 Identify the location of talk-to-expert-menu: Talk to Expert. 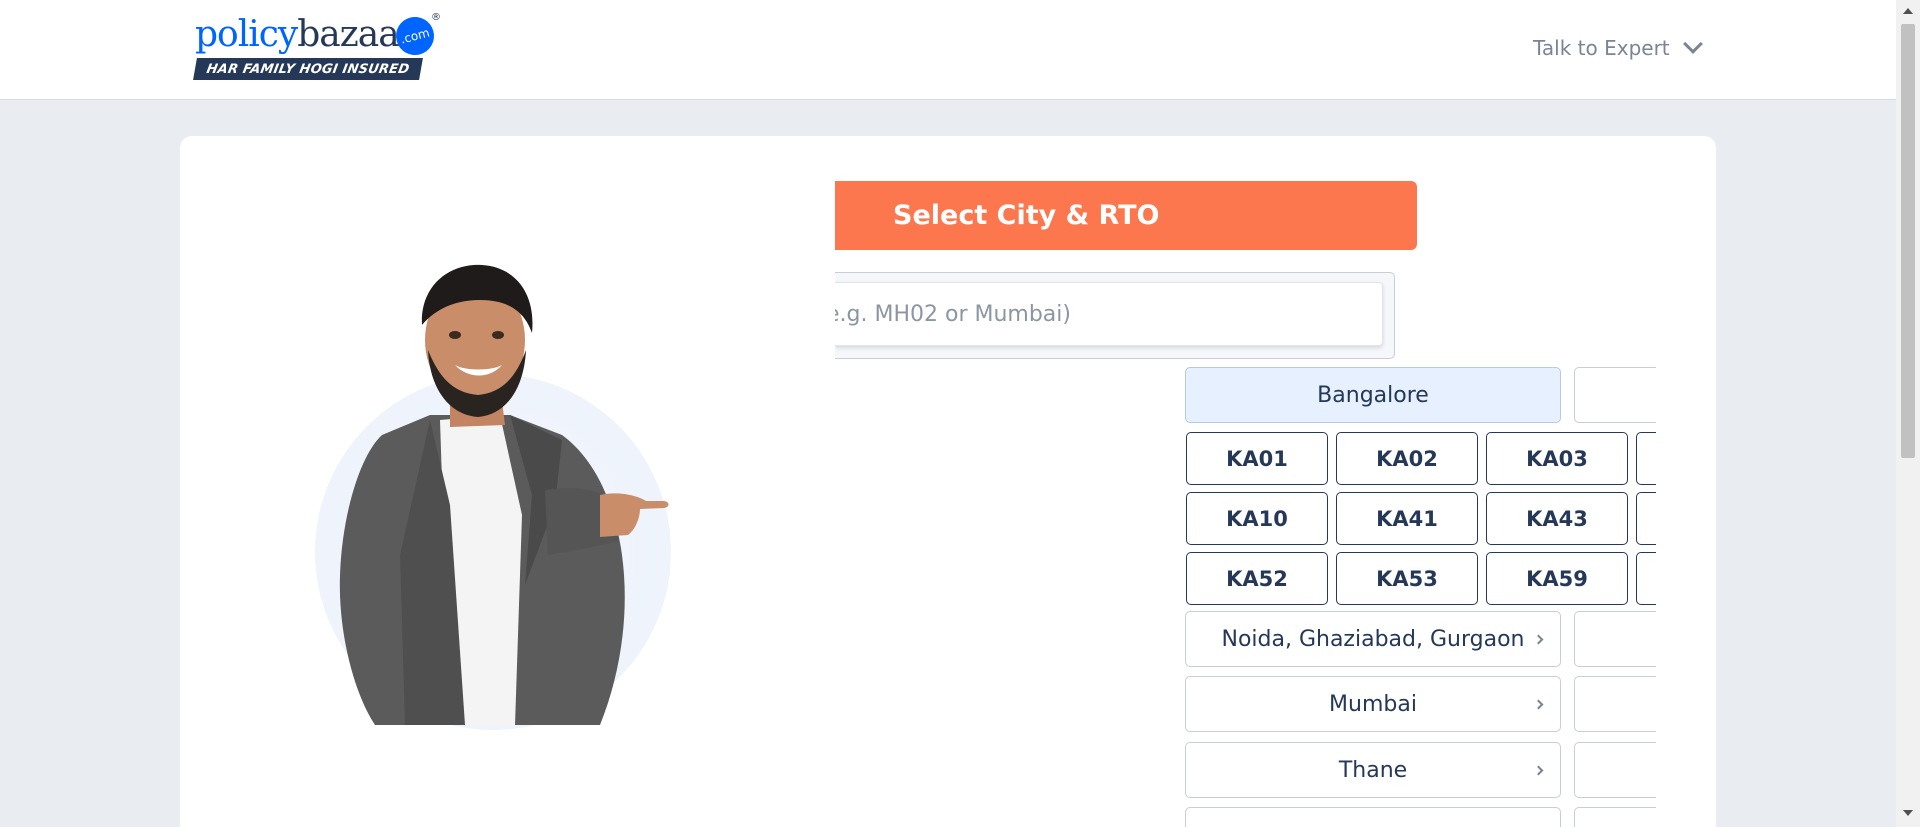
(1618, 47).